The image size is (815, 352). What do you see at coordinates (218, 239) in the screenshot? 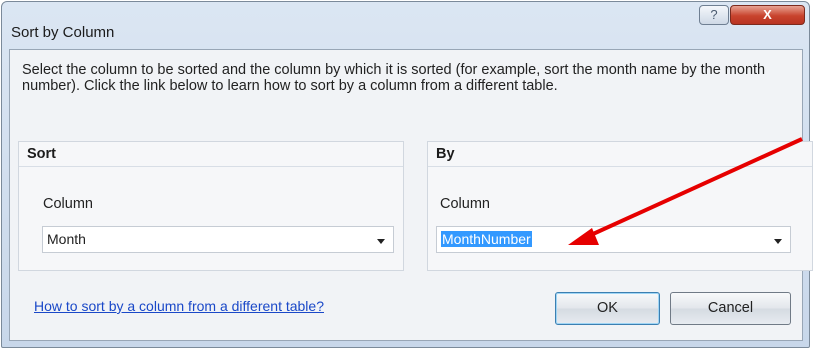
I see `sort-column-dropdown: Month` at bounding box center [218, 239].